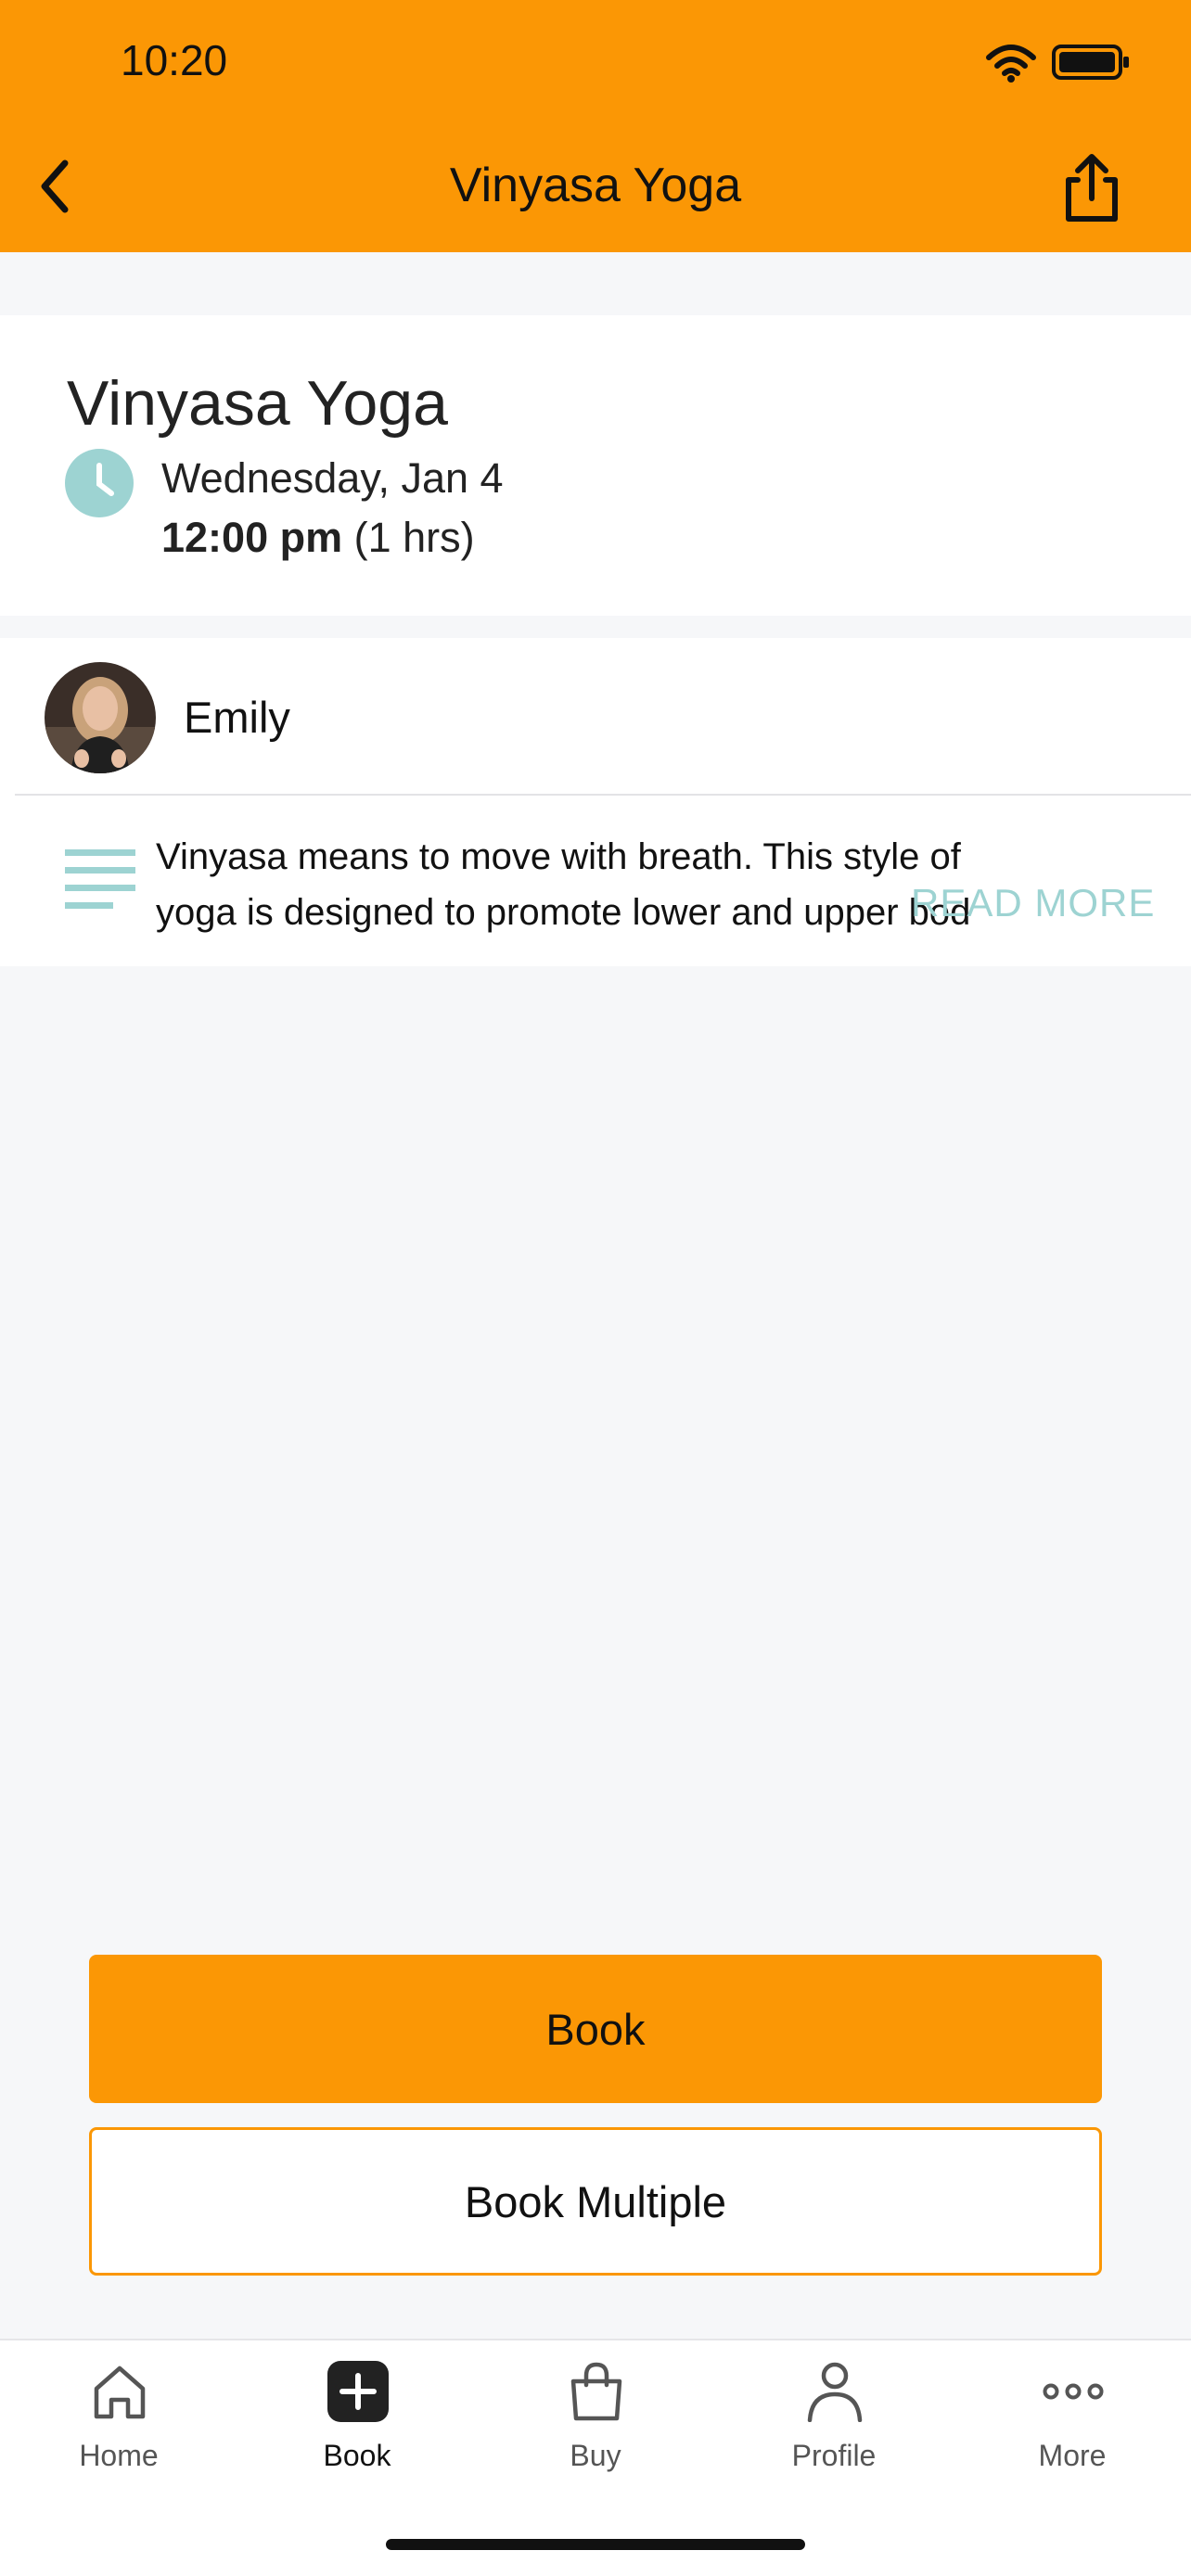 The image size is (1191, 2576). Describe the element at coordinates (595, 2428) in the screenshot. I see `tab-buy: Buy` at that location.